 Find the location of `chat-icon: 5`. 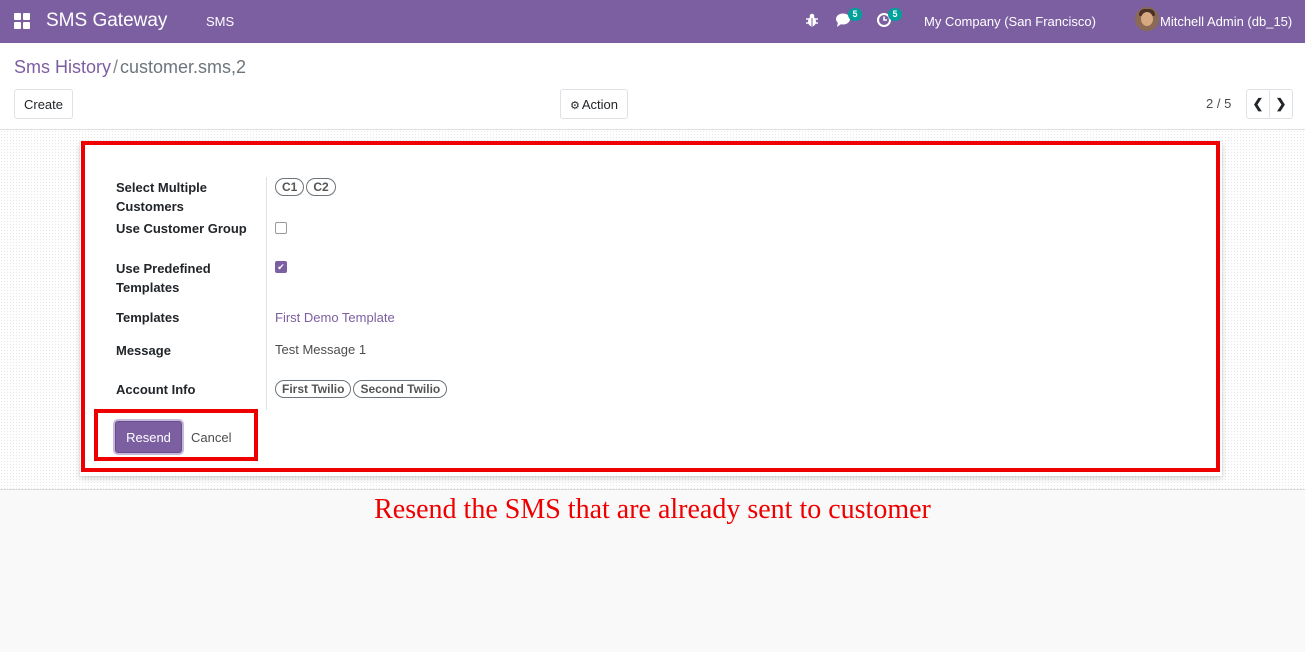

chat-icon: 5 is located at coordinates (849, 19).